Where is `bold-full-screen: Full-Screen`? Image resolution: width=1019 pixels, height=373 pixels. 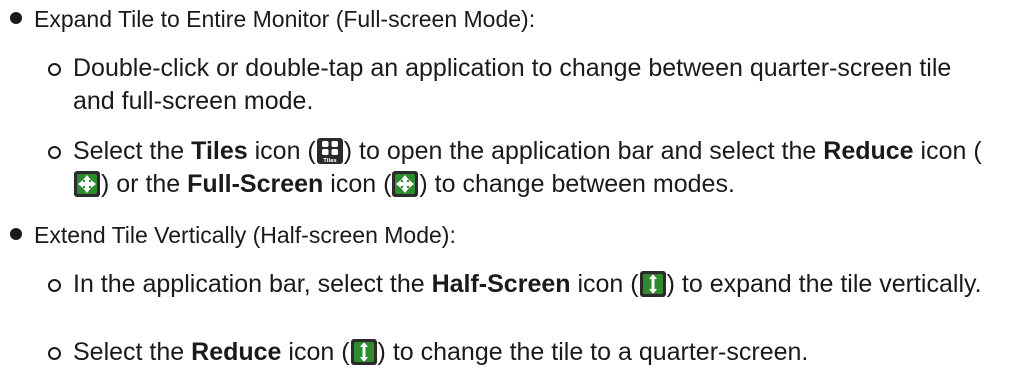
bold-full-screen: Full-Screen is located at coordinates (255, 184).